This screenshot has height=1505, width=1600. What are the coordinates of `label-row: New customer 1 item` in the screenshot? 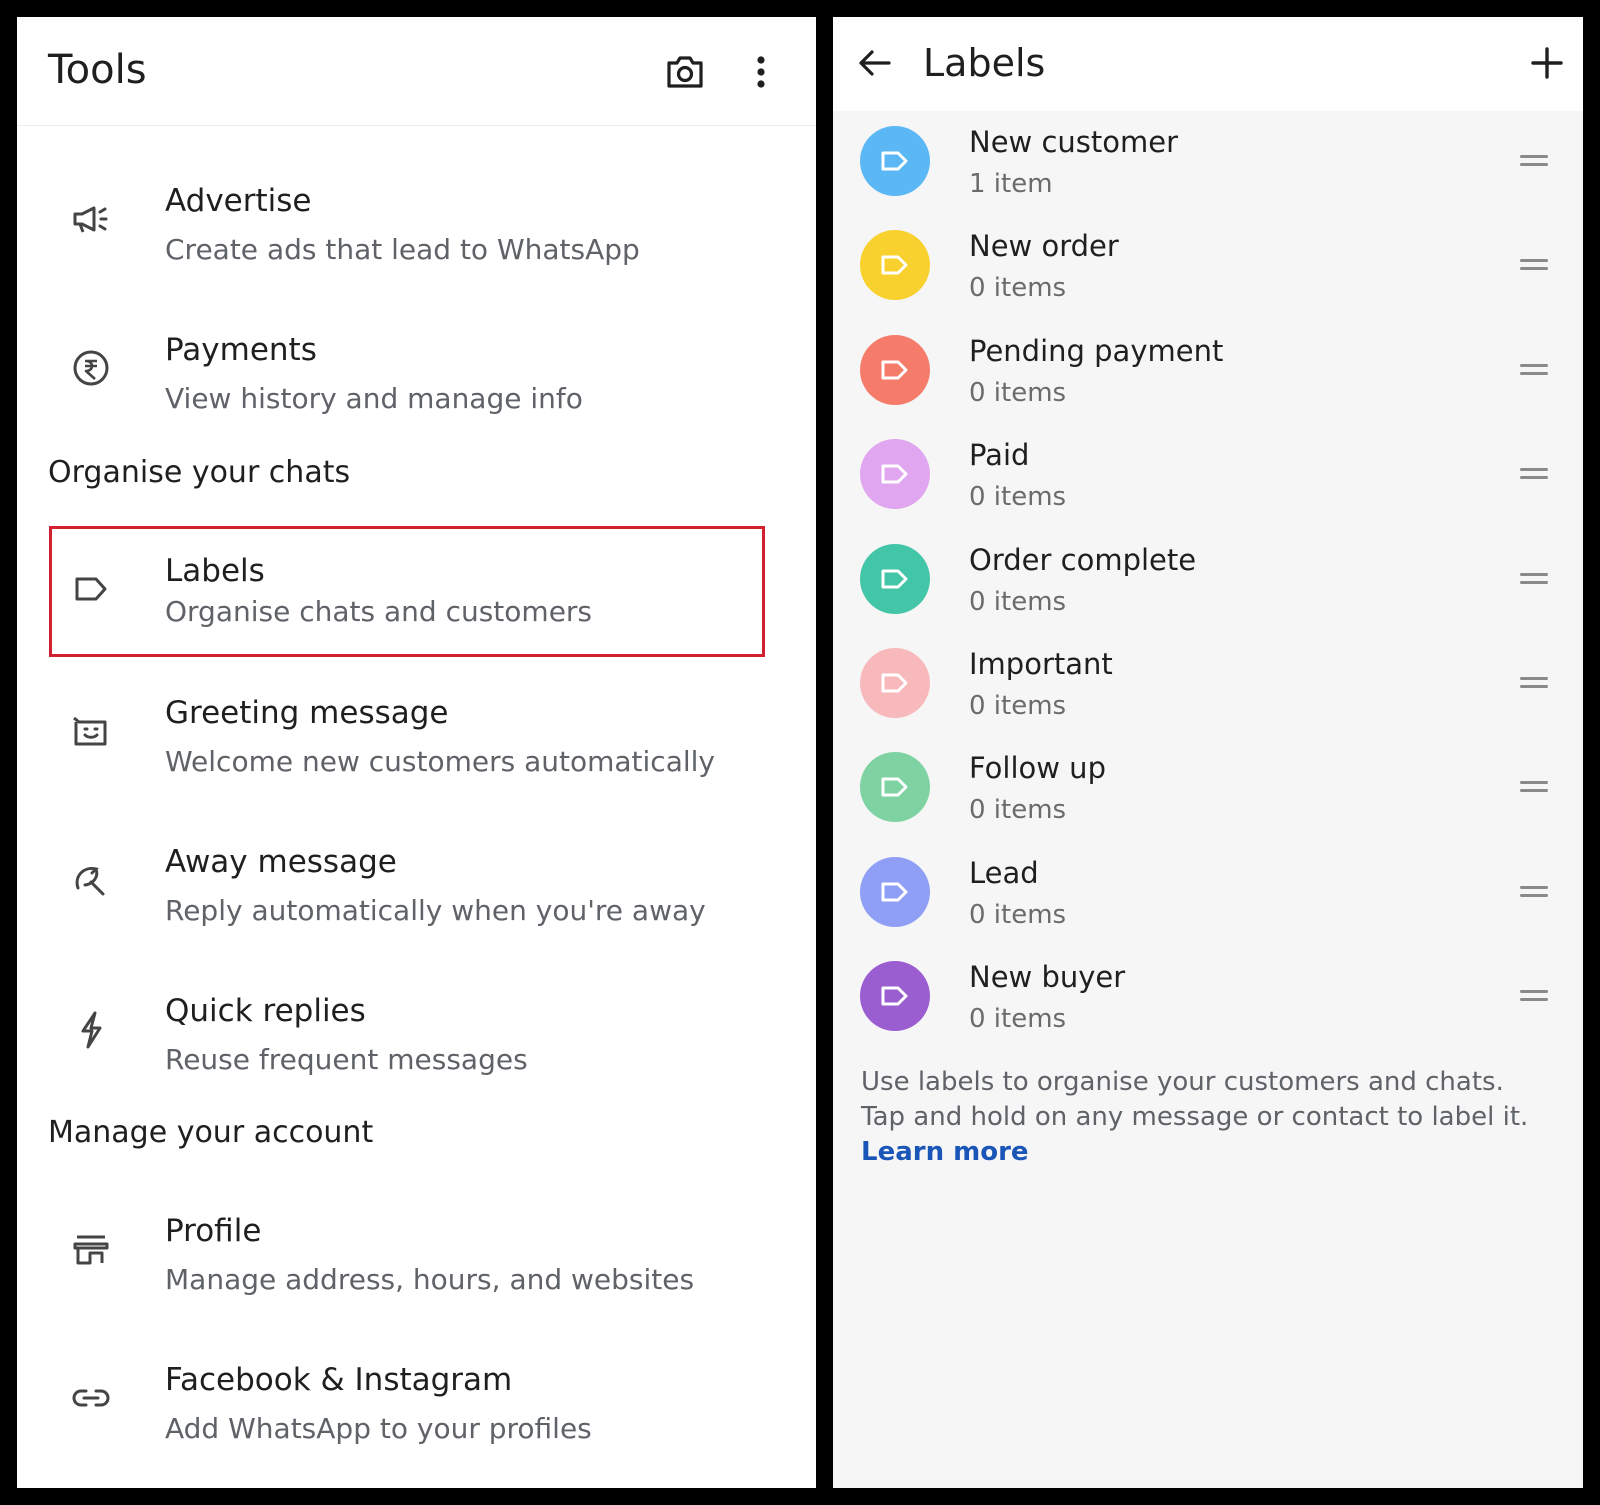 It's located at (1208, 163).